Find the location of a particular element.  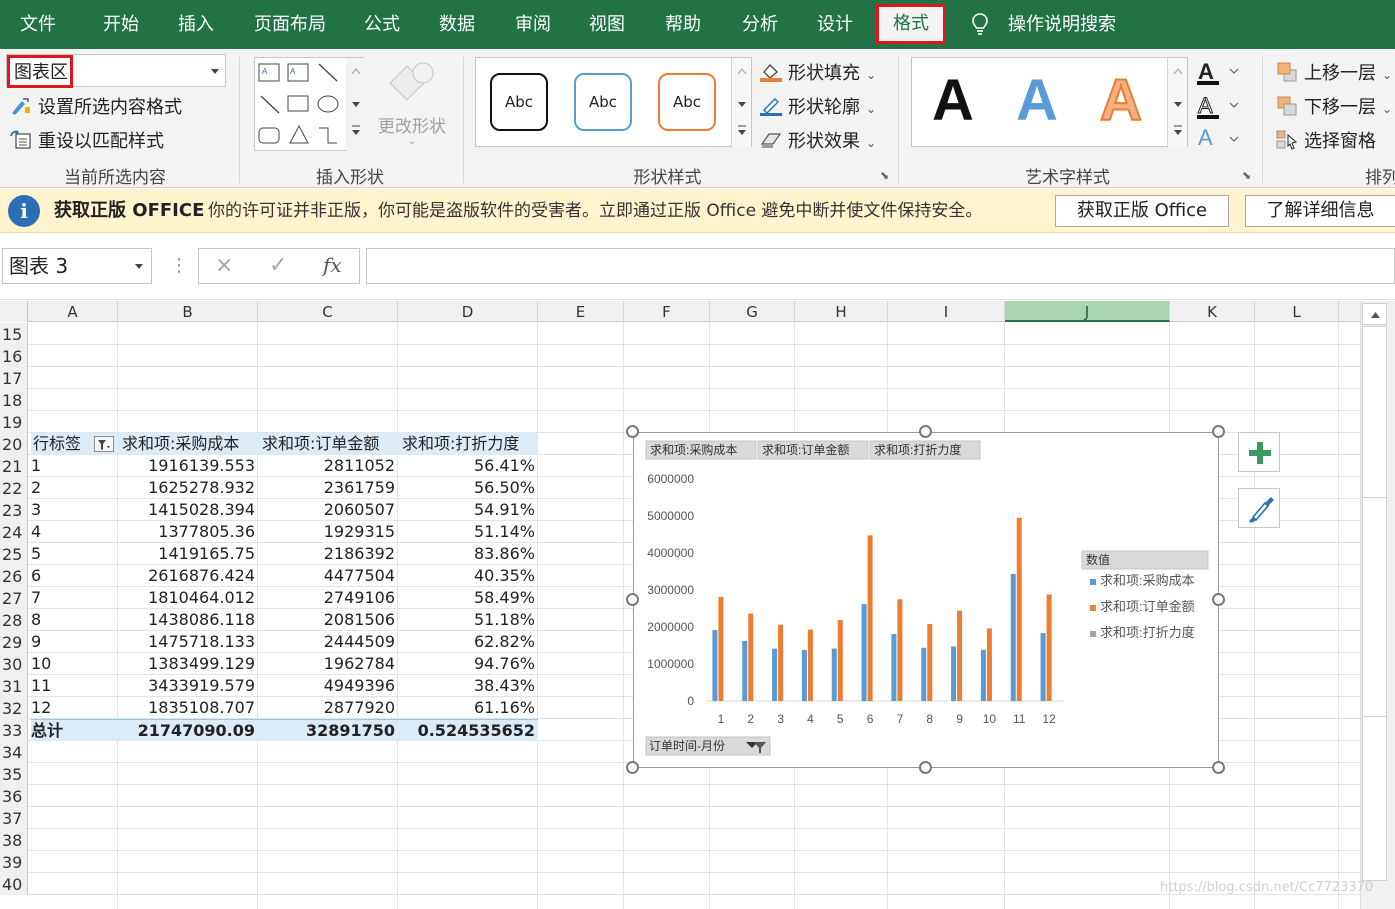

pivot-value-cell: 4477504 is located at coordinates (328, 576).